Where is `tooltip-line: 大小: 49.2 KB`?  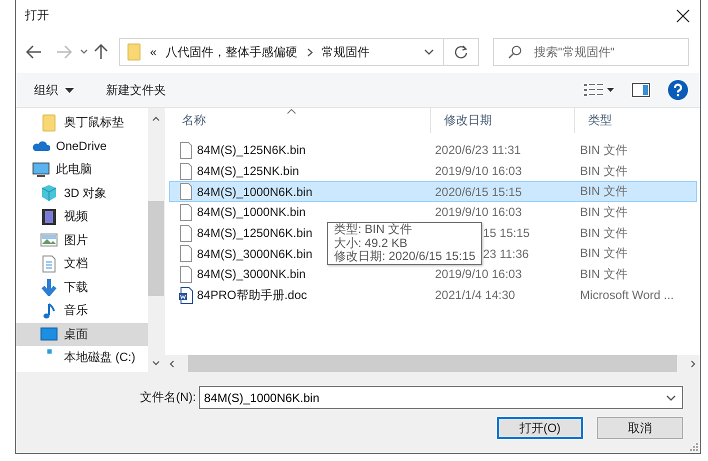
tooltip-line: 大小: 49.2 KB is located at coordinates (371, 243).